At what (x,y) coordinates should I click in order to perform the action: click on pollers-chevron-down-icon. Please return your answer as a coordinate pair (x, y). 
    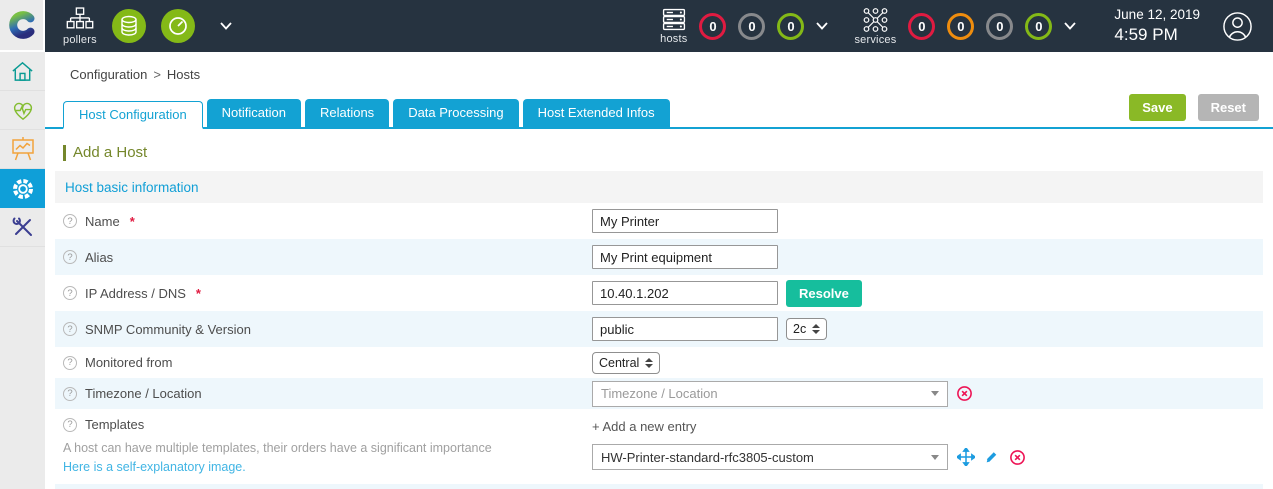
    Looking at the image, I should click on (226, 26).